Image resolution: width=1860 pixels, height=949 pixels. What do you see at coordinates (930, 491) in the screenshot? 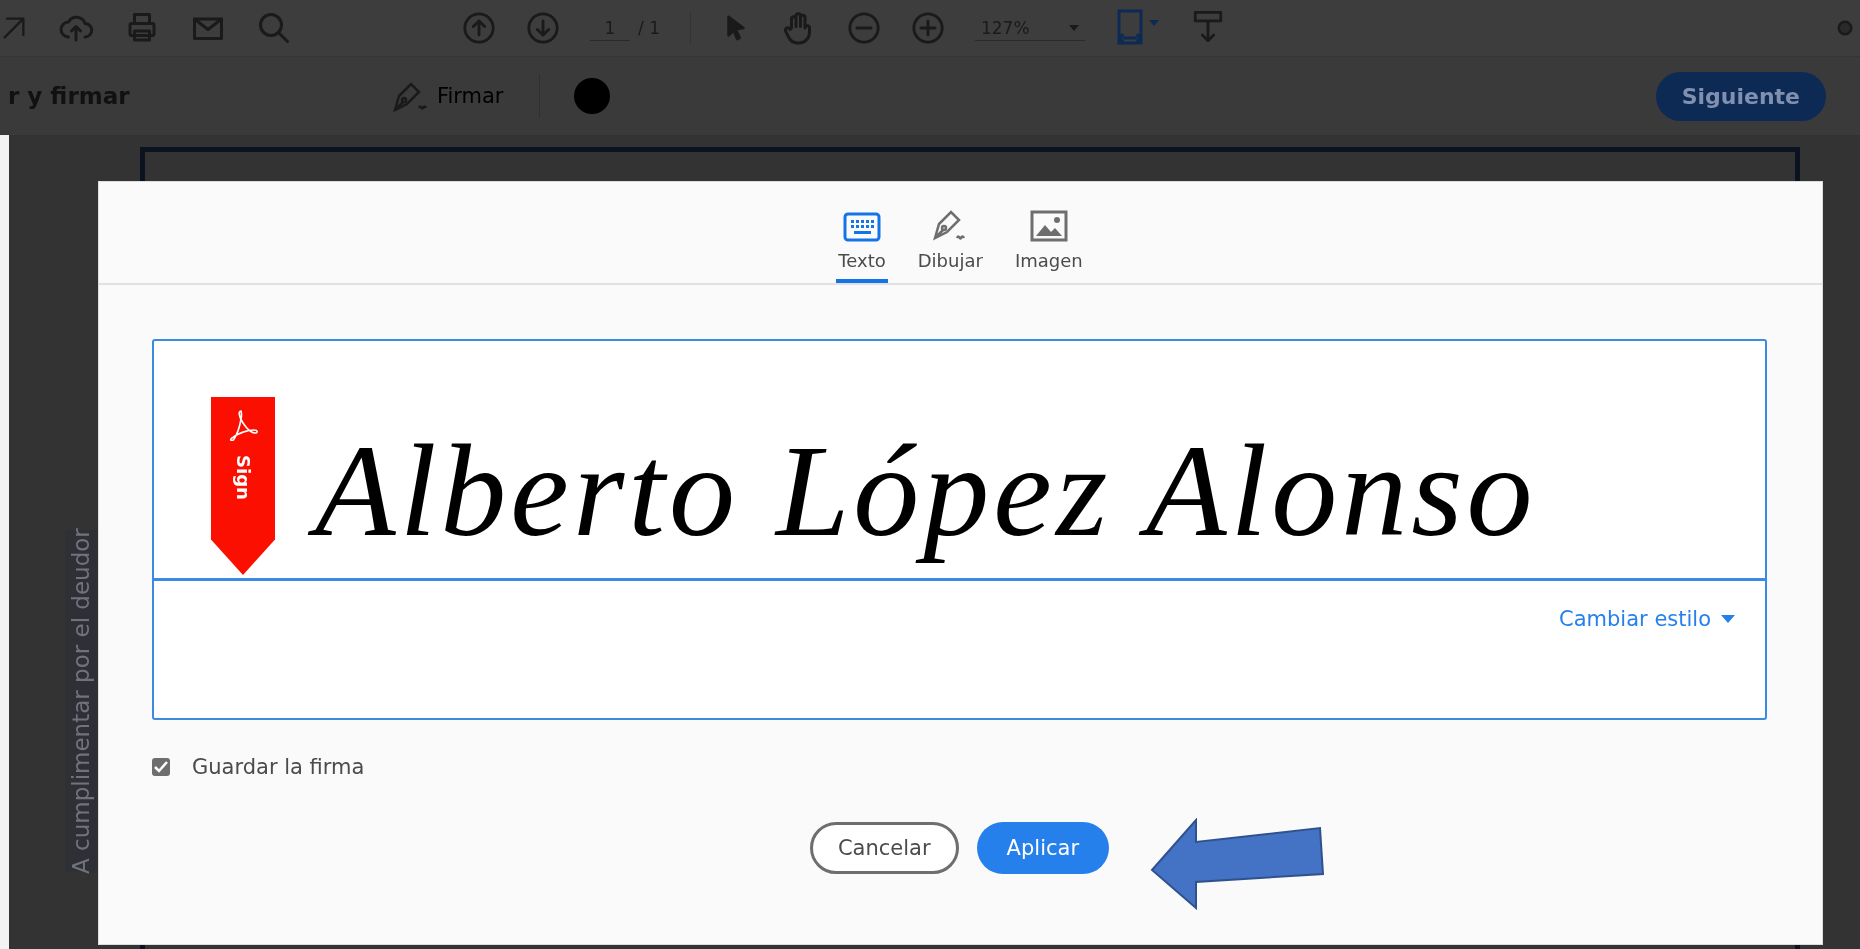
I see `signature-text: Alberto López Alonso` at bounding box center [930, 491].